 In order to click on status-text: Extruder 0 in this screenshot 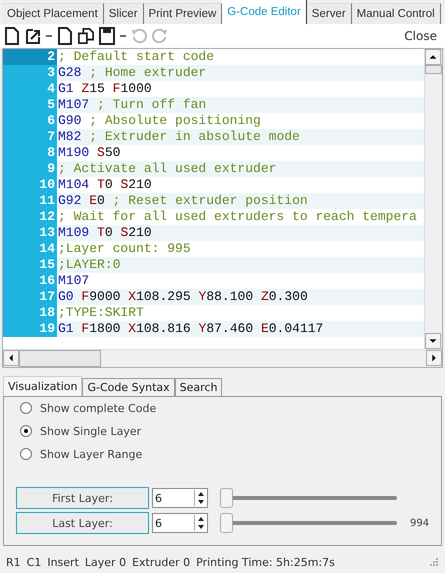, I will do `click(161, 562)`.